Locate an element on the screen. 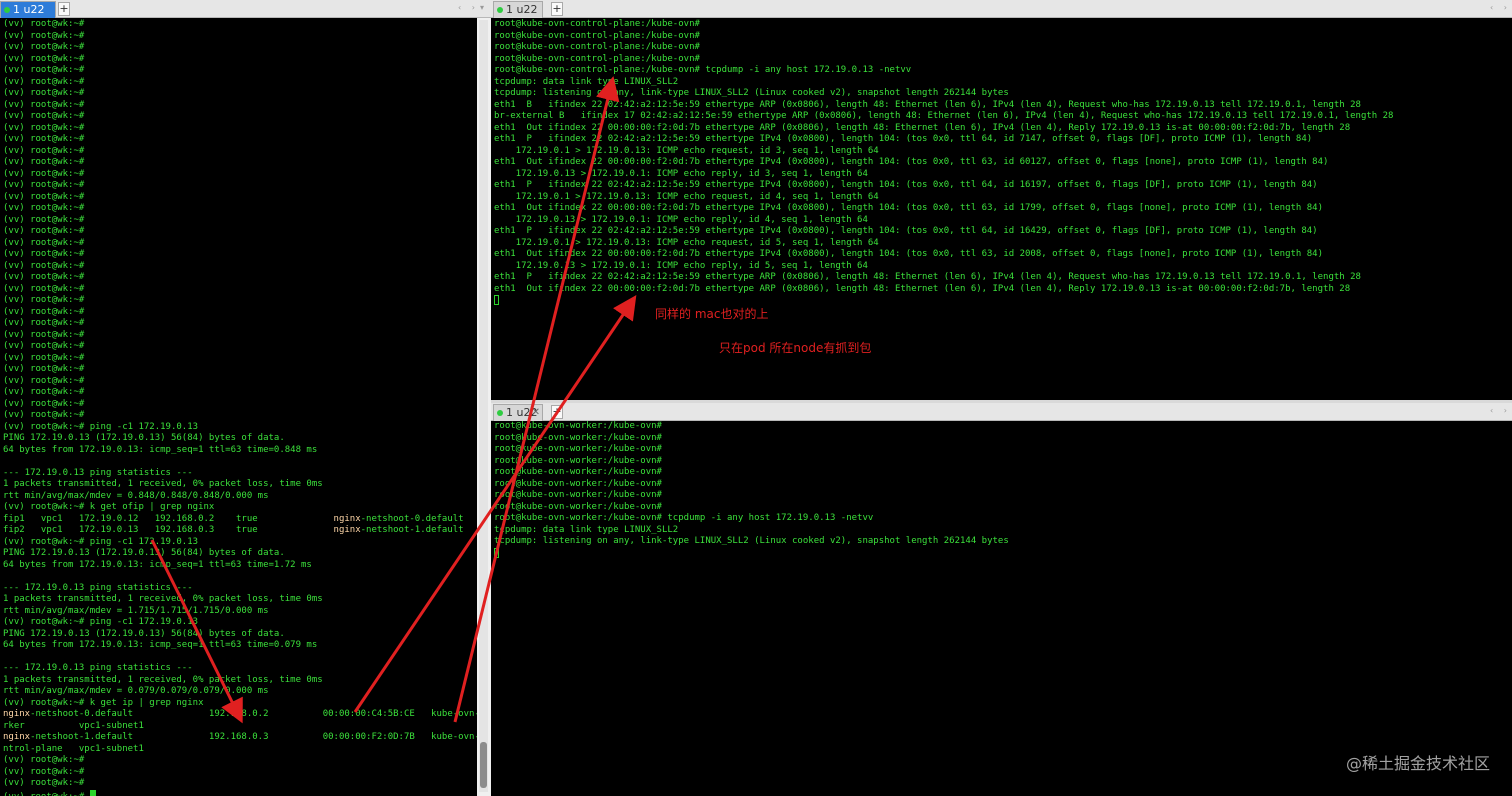  arrow-worker-mac-to-capture is located at coordinates (495, 504).